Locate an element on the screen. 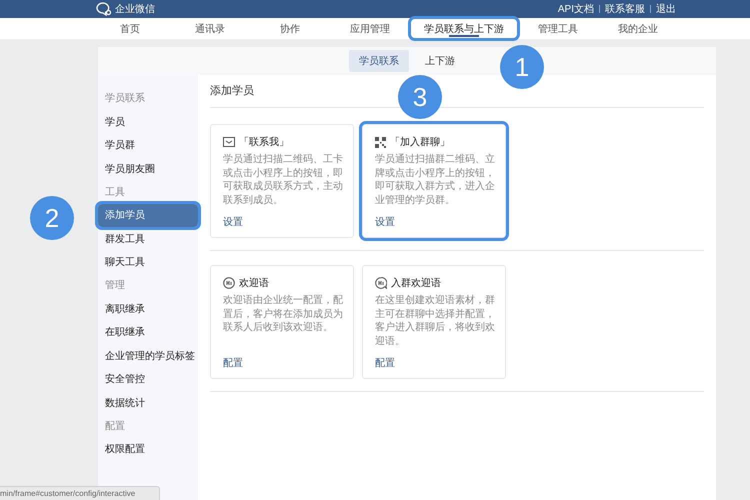 This screenshot has height=500, width=750. card-title: 「联系我」 is located at coordinates (264, 142).